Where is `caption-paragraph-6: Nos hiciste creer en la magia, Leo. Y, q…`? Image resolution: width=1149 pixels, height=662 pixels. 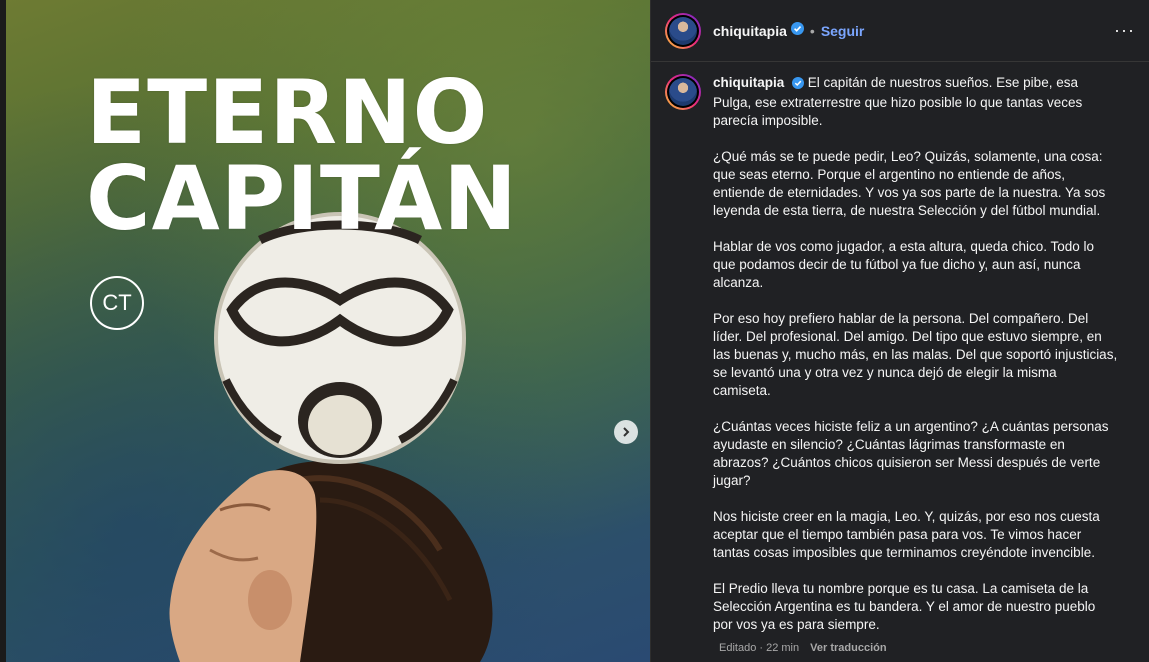
caption-paragraph-6: Nos hiciste creer en la magia, Leo. Y, q… is located at coordinates (906, 534).